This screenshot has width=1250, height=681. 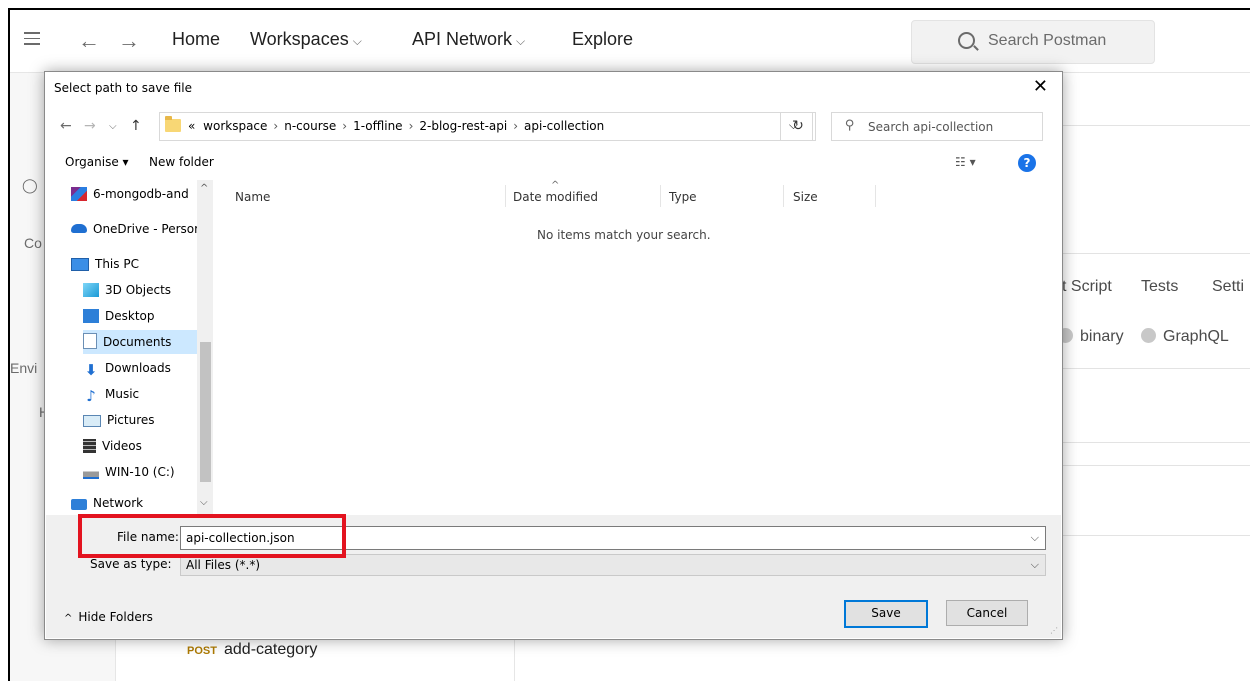 I want to click on nav-item-label: Music, so click(x=122, y=394).